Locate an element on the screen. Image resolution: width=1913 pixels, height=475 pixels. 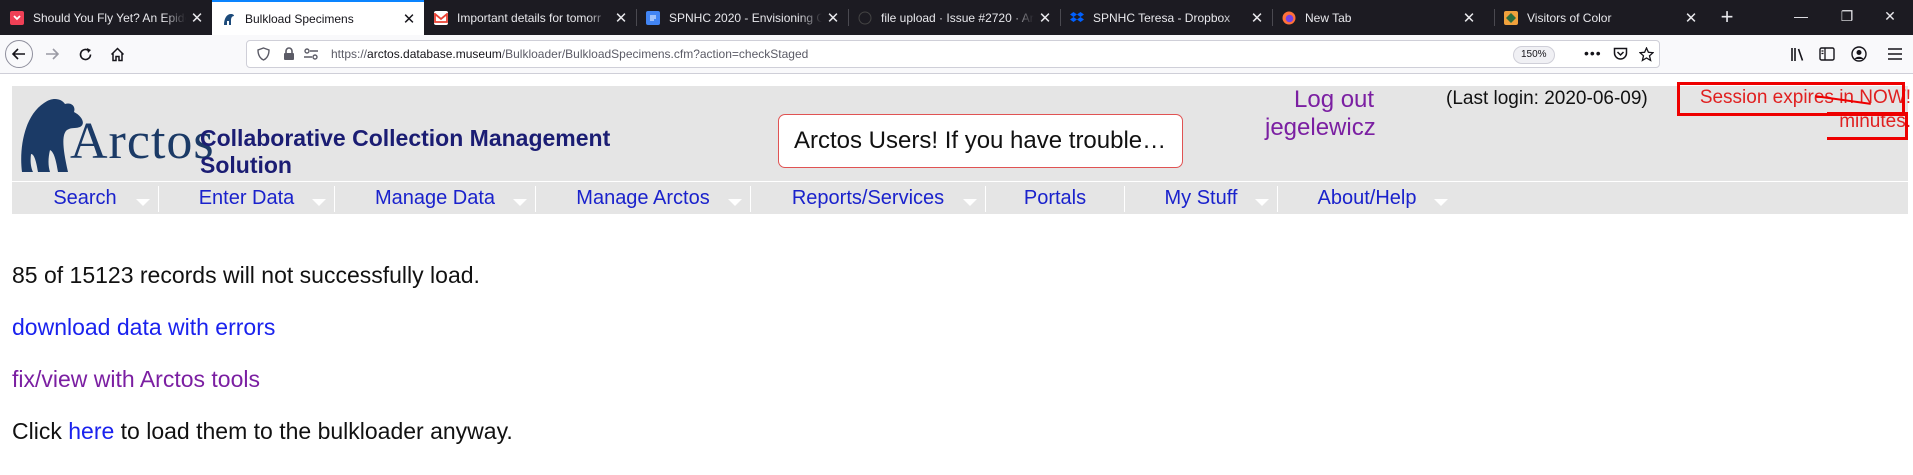
fix-view-tools-link: fix/view with Arctos tools is located at coordinates (136, 379).